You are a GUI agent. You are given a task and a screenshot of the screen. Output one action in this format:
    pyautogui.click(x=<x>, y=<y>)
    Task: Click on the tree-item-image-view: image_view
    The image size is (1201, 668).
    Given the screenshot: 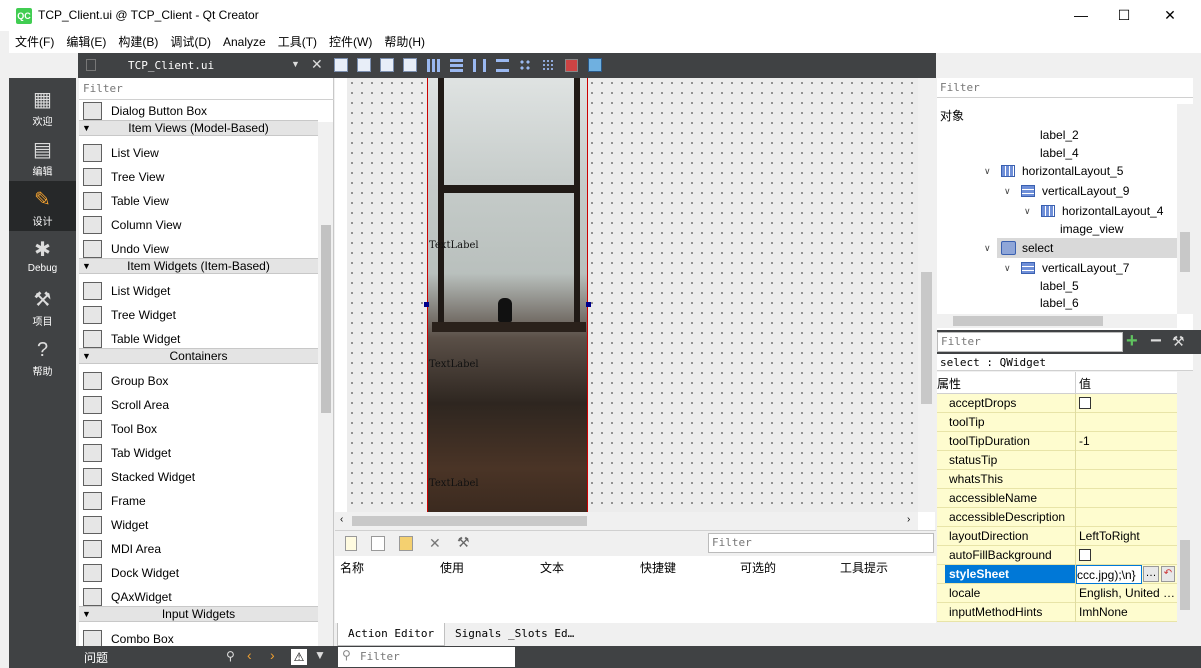 What is the action you would take?
    pyautogui.click(x=1091, y=229)
    